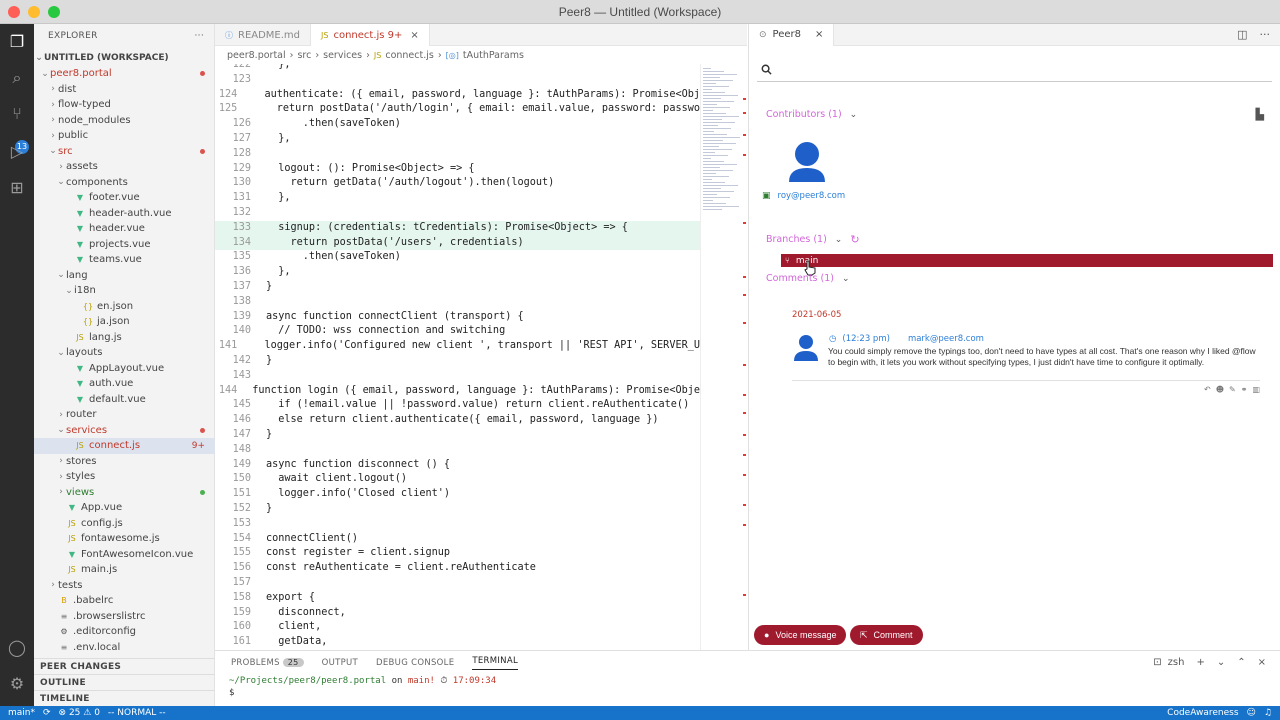  Describe the element at coordinates (124, 152) in the screenshot. I see `tree-item: ⌄ src` at that location.